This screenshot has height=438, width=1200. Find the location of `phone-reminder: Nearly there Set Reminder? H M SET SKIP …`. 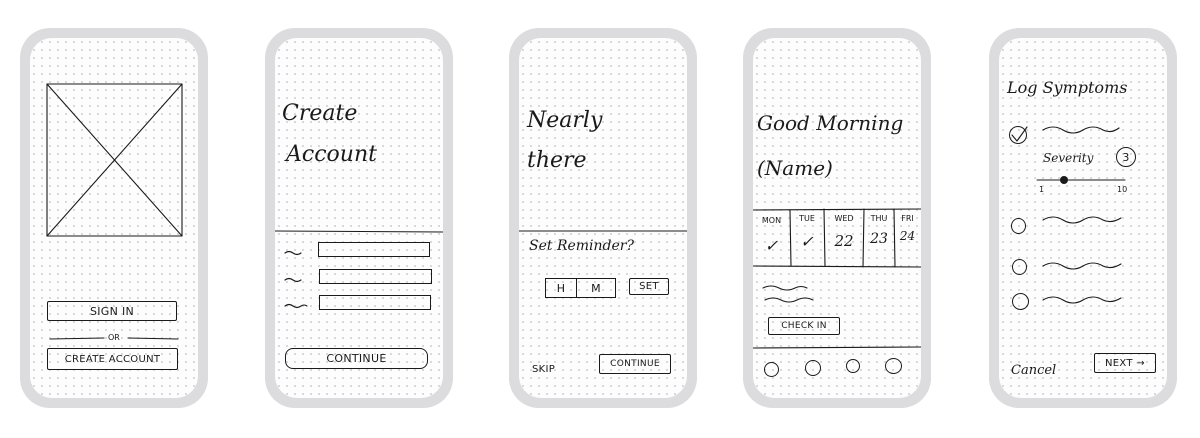

phone-reminder: Nearly there Set Reminder? H M SET SKIP … is located at coordinates (603, 218).